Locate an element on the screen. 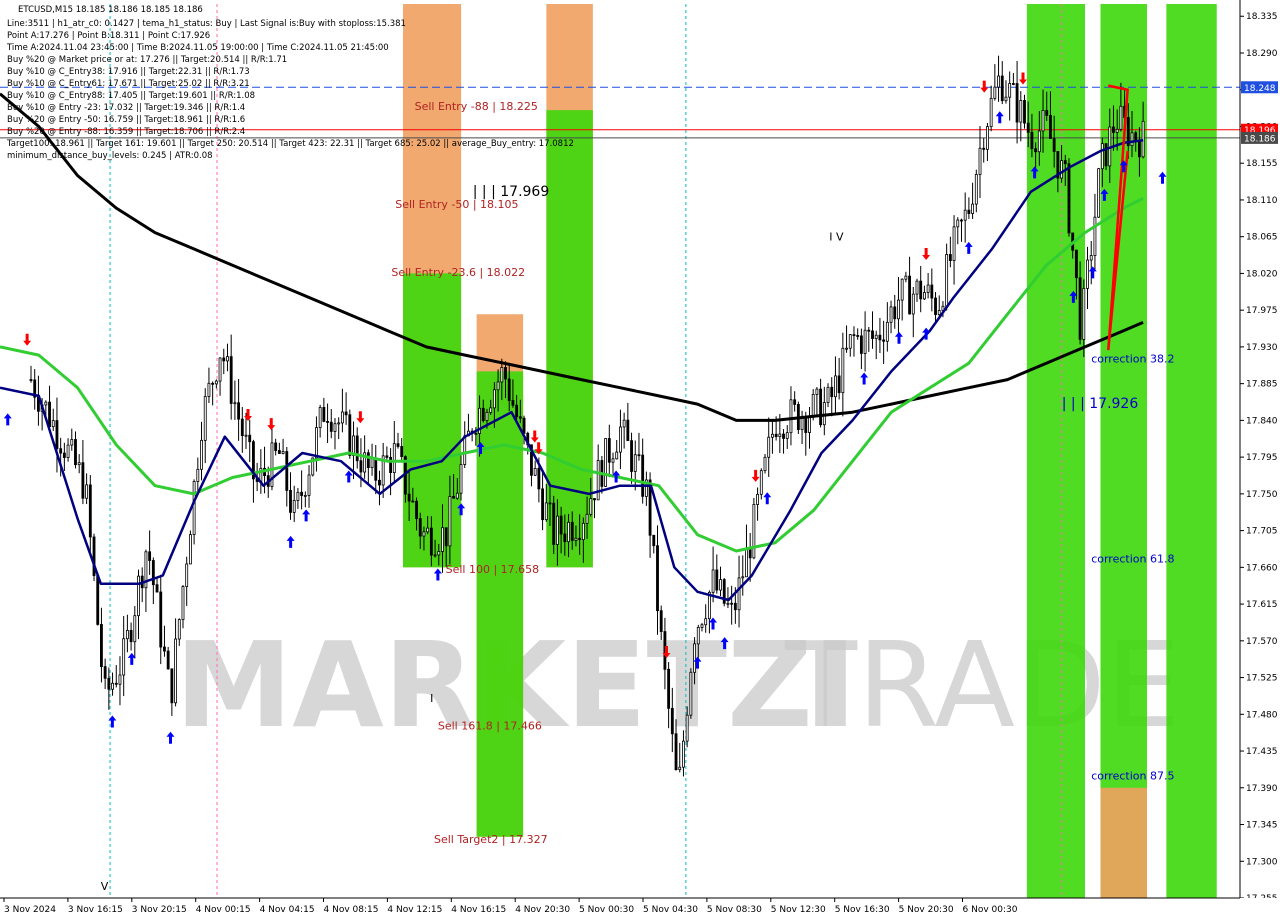 The image size is (1280, 924). level-label: | | | 17.969 is located at coordinates (511, 192).